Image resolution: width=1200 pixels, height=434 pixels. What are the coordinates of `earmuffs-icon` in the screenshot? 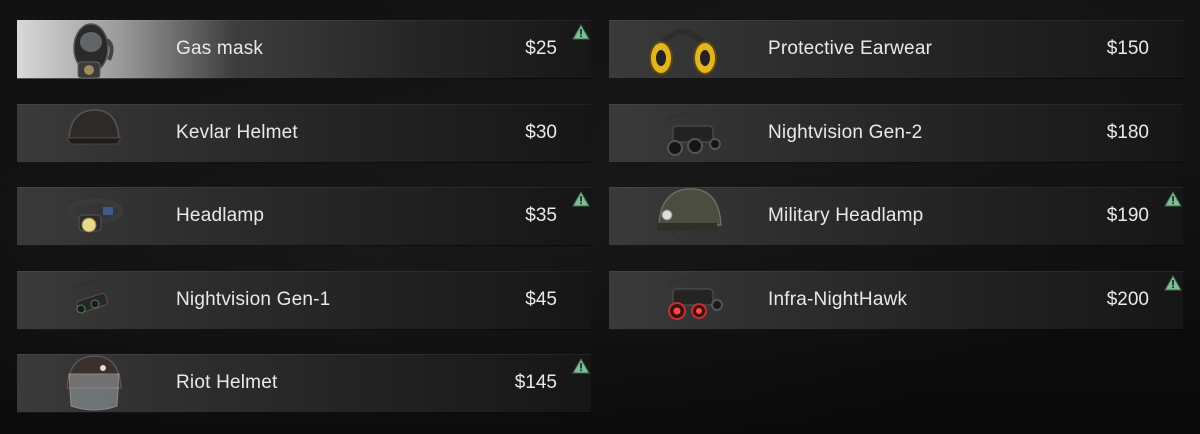 It's located at (693, 49).